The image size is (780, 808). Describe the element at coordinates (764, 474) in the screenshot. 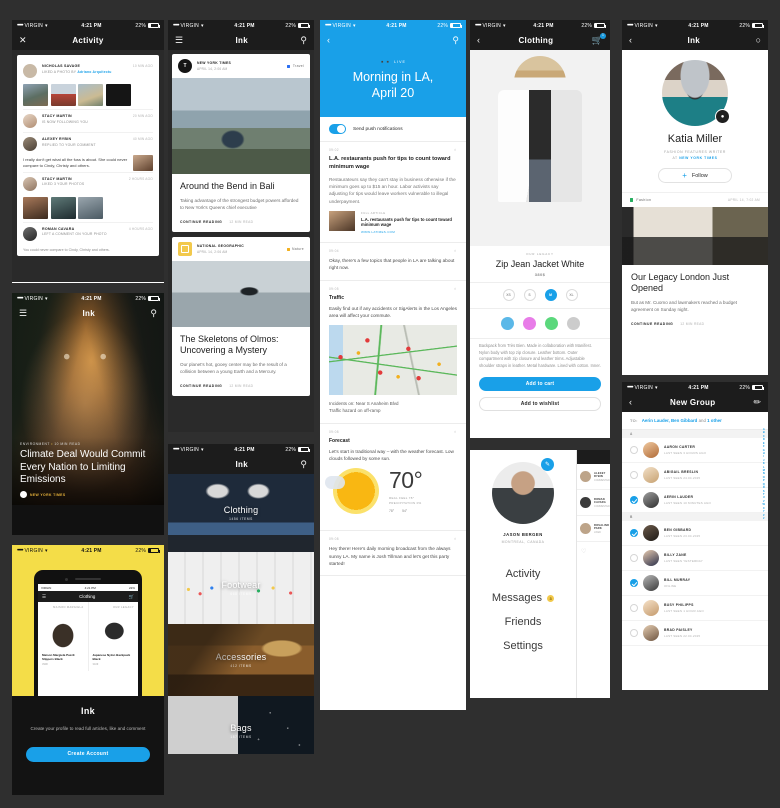

I see `alphabet-index: A B C D E F G H I J K L M N O P Q R S T U V W X Y Z #` at that location.